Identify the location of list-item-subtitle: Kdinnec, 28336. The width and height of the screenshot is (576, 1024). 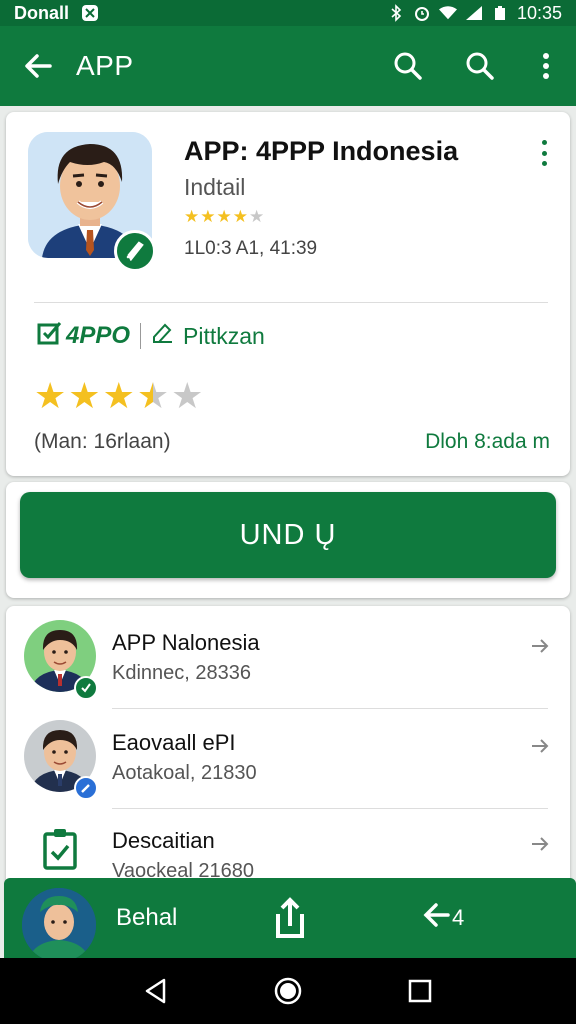
(182, 673).